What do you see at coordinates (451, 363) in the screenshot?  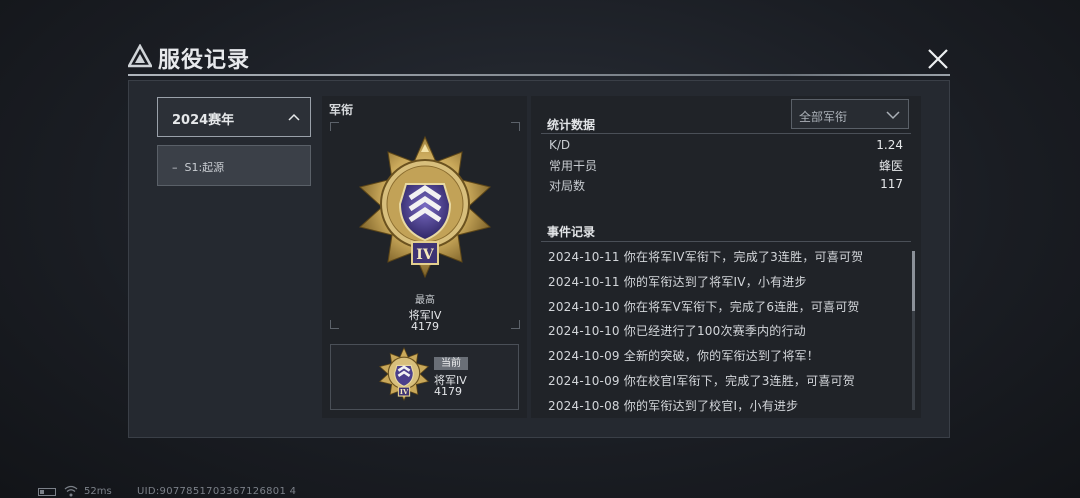 I see `current-badge: 当前` at bounding box center [451, 363].